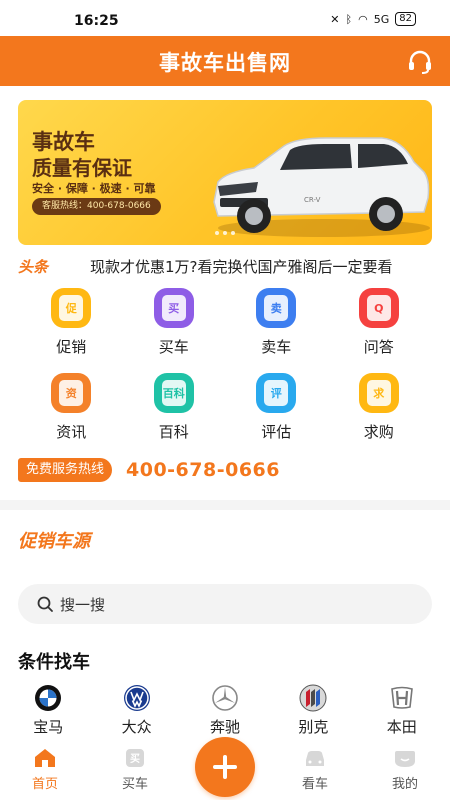 The image size is (450, 800). I want to click on headline-text: 现款才优惠1万?看完换代国产雅阁后一定要看, so click(261, 266).